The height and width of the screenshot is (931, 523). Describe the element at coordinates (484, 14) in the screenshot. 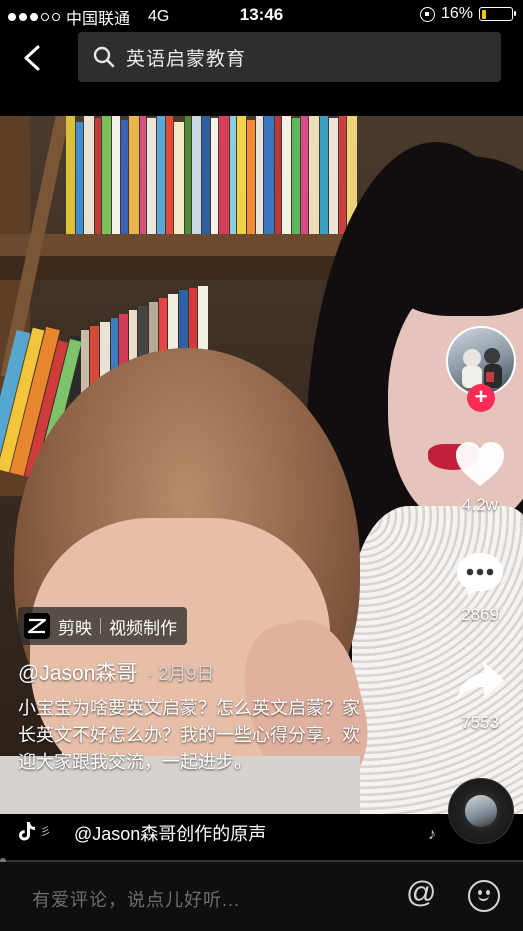

I see `battery-level` at that location.